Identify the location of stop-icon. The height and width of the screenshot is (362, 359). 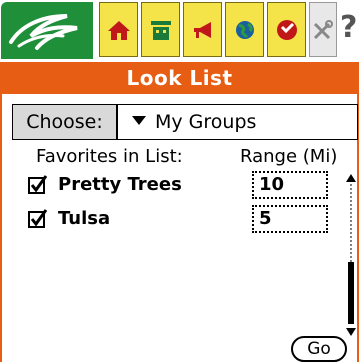
(286, 29).